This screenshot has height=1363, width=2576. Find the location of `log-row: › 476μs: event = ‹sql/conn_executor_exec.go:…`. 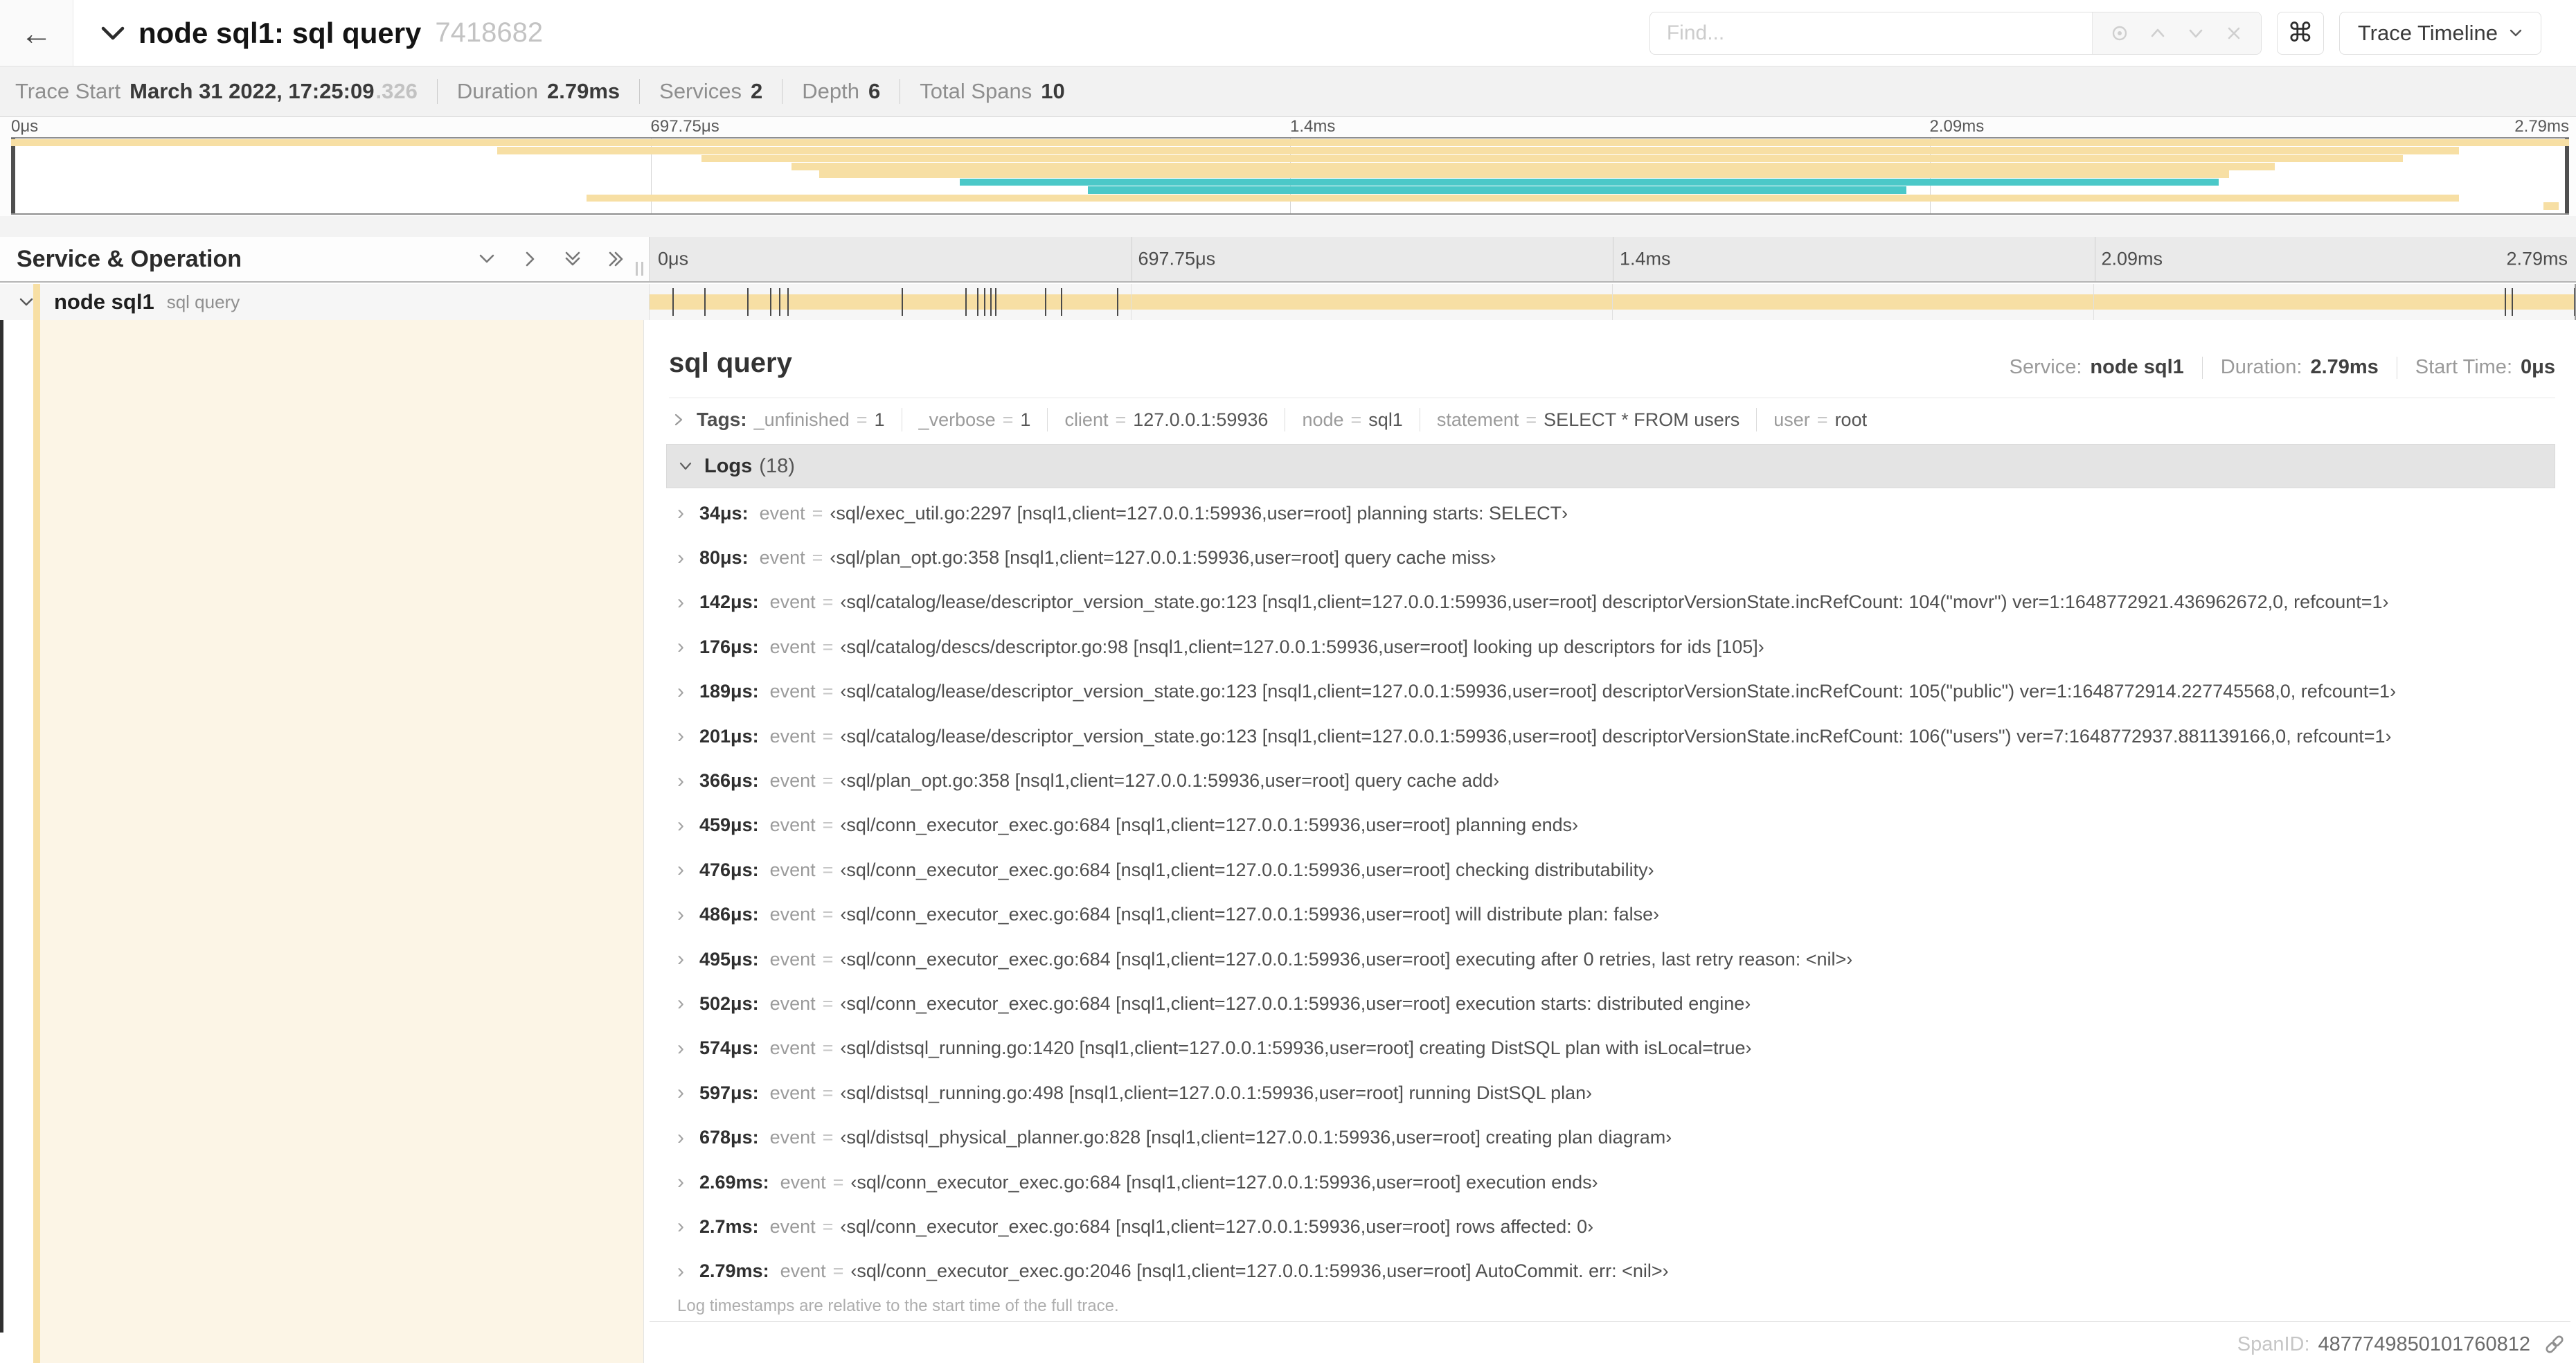

log-row: › 476μs: event = ‹sql/conn_executor_exec.go:… is located at coordinates (1616, 870).